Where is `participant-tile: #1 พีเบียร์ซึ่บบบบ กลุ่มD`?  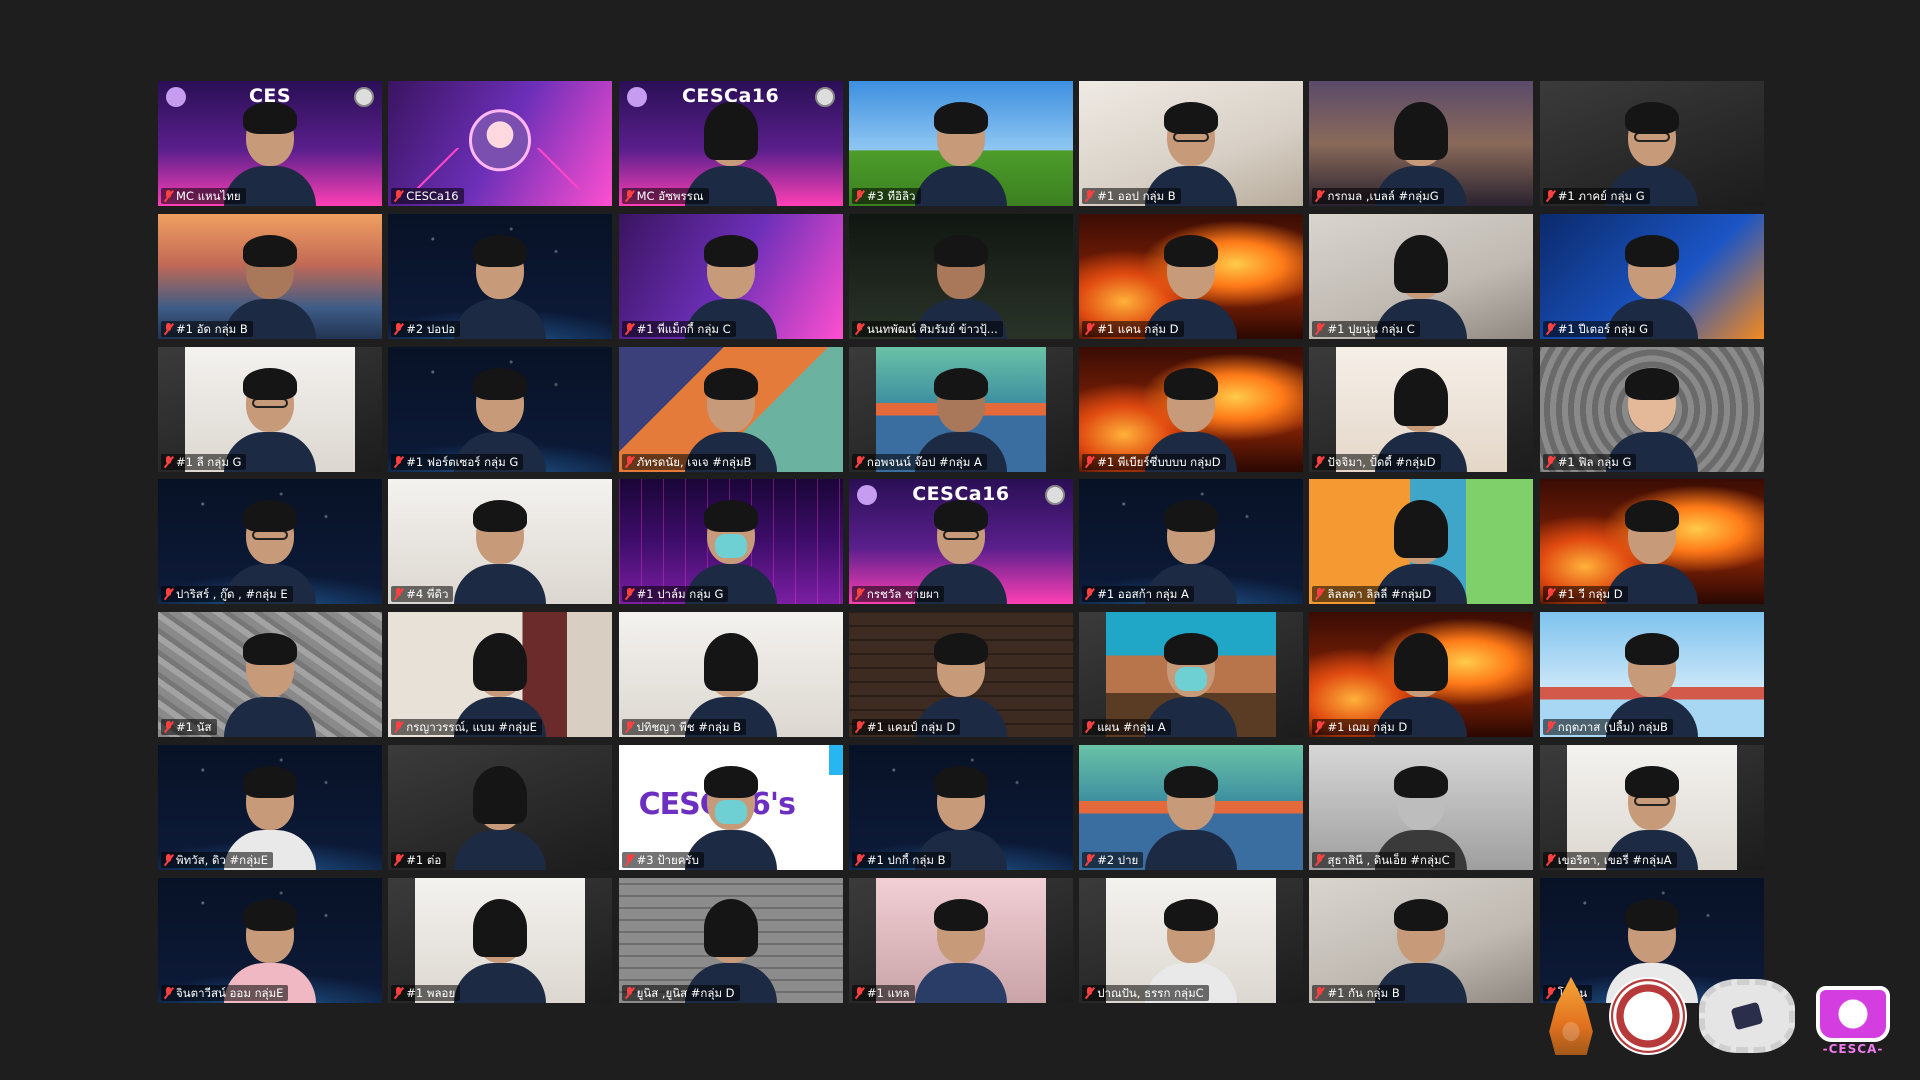 participant-tile: #1 พีเบียร์ซึ่บบบบ กลุ่มD is located at coordinates (1191, 409).